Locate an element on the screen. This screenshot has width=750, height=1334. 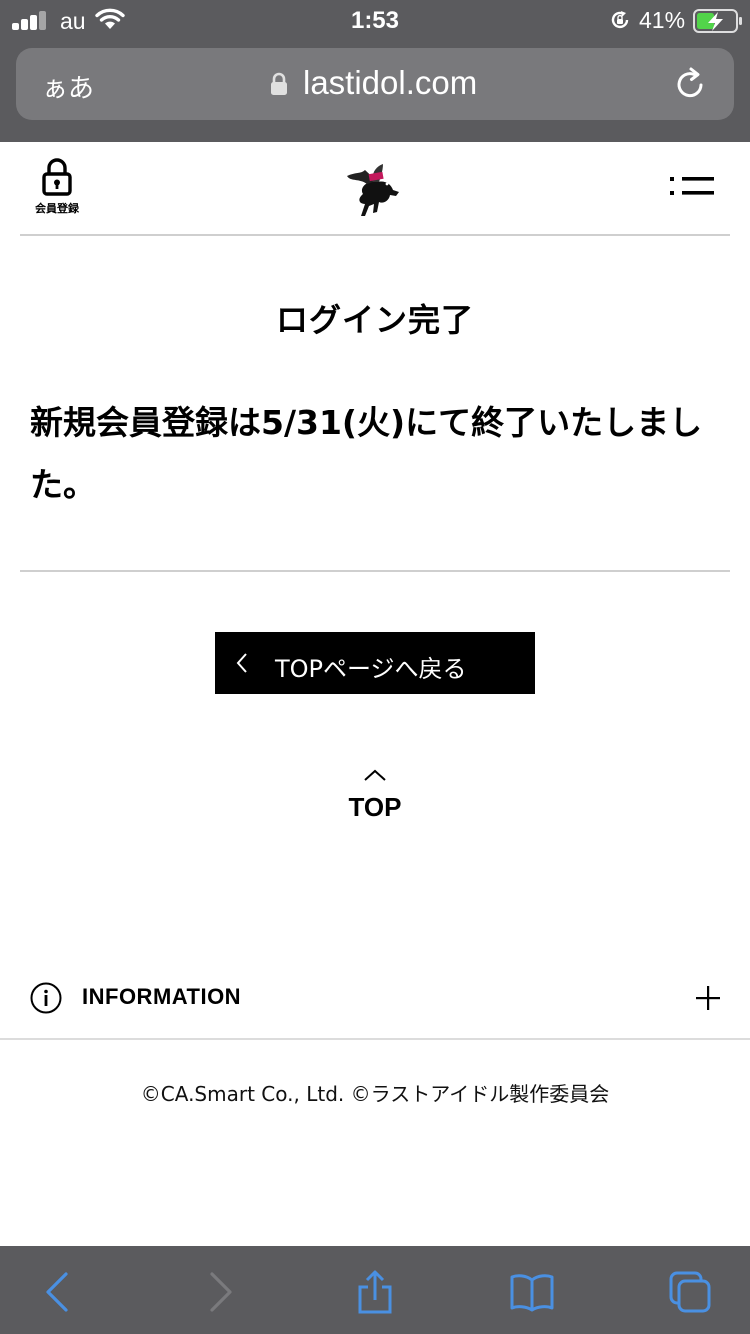
scroll-to-top-label: TOP is located at coordinates (375, 807).